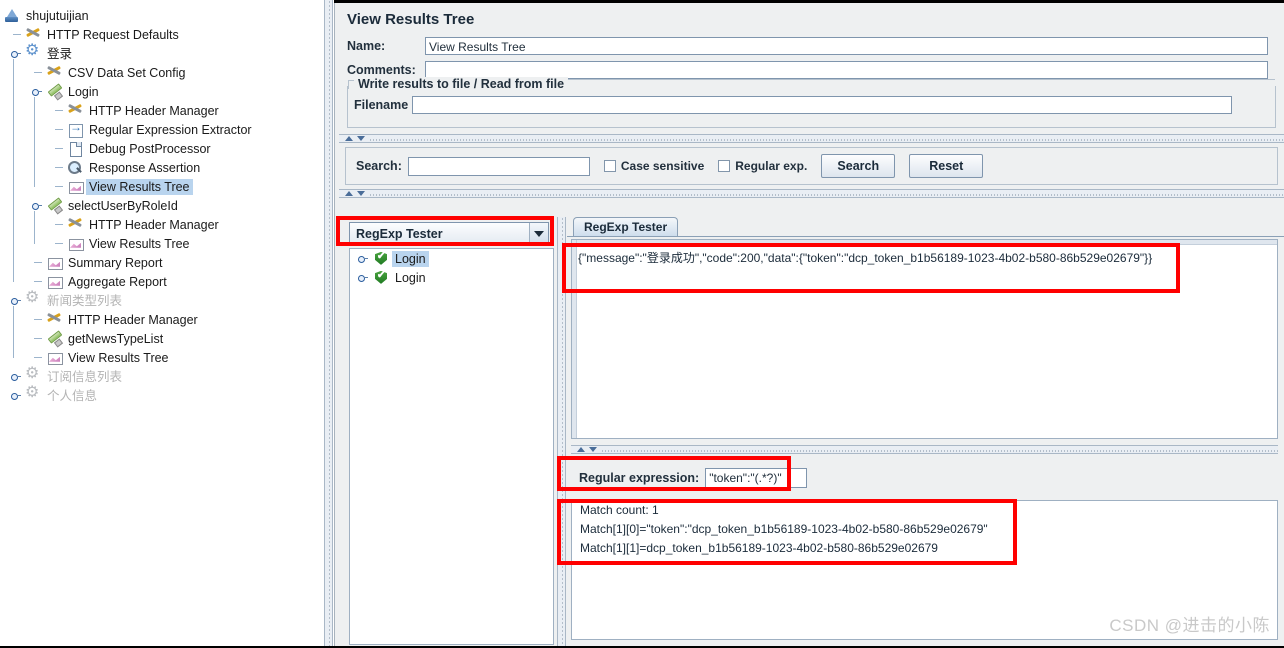 The width and height of the screenshot is (1284, 648). I want to click on regular-exp-checkbox: Regular exp., so click(762, 166).